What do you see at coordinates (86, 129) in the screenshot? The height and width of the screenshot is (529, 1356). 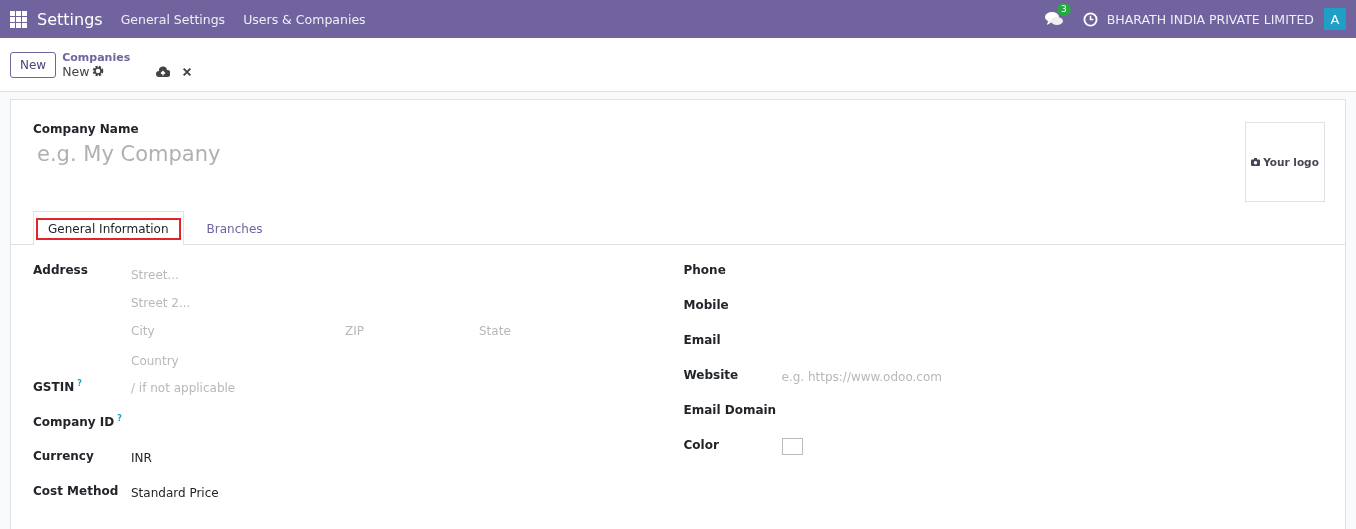 I see `field-label: Company Name` at bounding box center [86, 129].